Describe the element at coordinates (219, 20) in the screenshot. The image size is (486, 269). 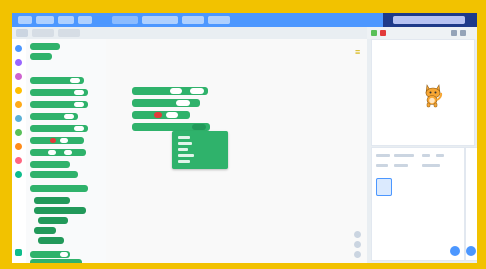
I see `see-project-page-button` at that location.